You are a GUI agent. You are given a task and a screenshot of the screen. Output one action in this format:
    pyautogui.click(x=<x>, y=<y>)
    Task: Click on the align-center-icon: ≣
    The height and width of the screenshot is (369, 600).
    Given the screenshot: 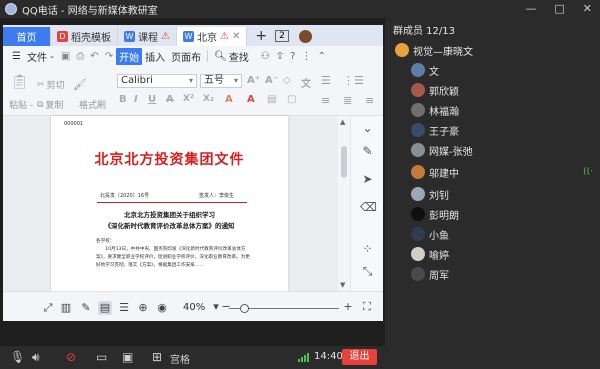 What is the action you would take?
    pyautogui.click(x=347, y=100)
    